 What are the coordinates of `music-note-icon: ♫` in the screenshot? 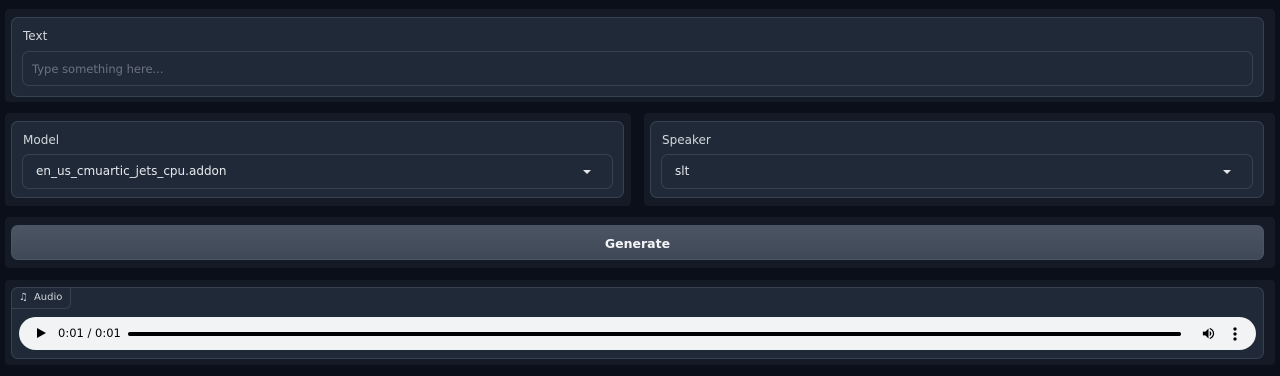 It's located at (23, 297).